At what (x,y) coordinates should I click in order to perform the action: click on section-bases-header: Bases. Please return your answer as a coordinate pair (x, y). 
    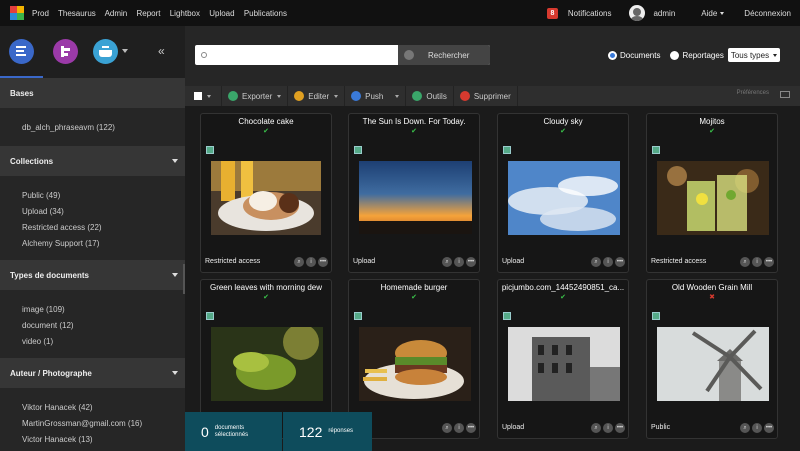
    Looking at the image, I should click on (92, 93).